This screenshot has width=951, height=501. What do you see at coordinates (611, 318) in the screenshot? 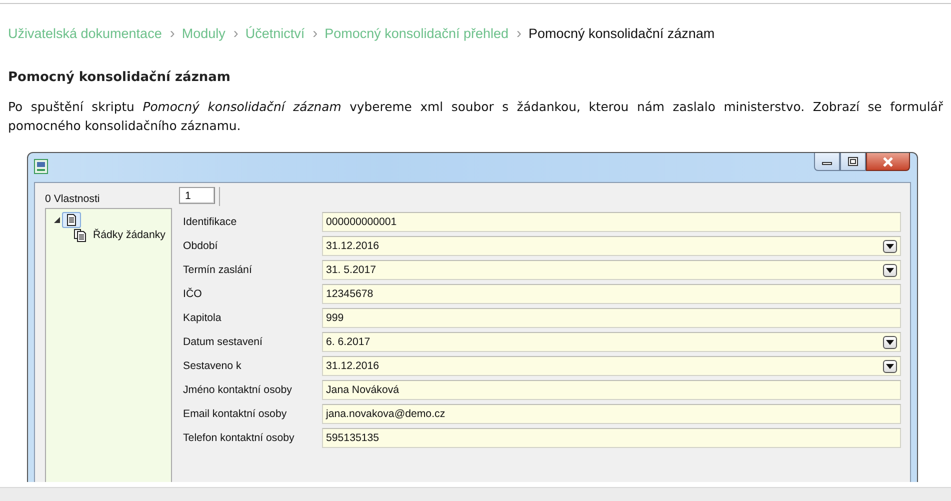
I see `input-field: 999` at bounding box center [611, 318].